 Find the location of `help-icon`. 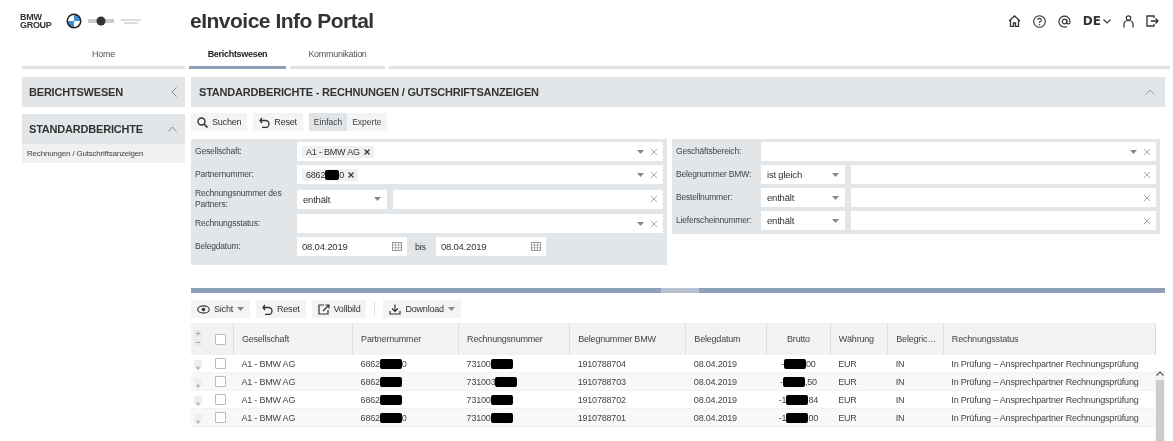

help-icon is located at coordinates (1039, 21).